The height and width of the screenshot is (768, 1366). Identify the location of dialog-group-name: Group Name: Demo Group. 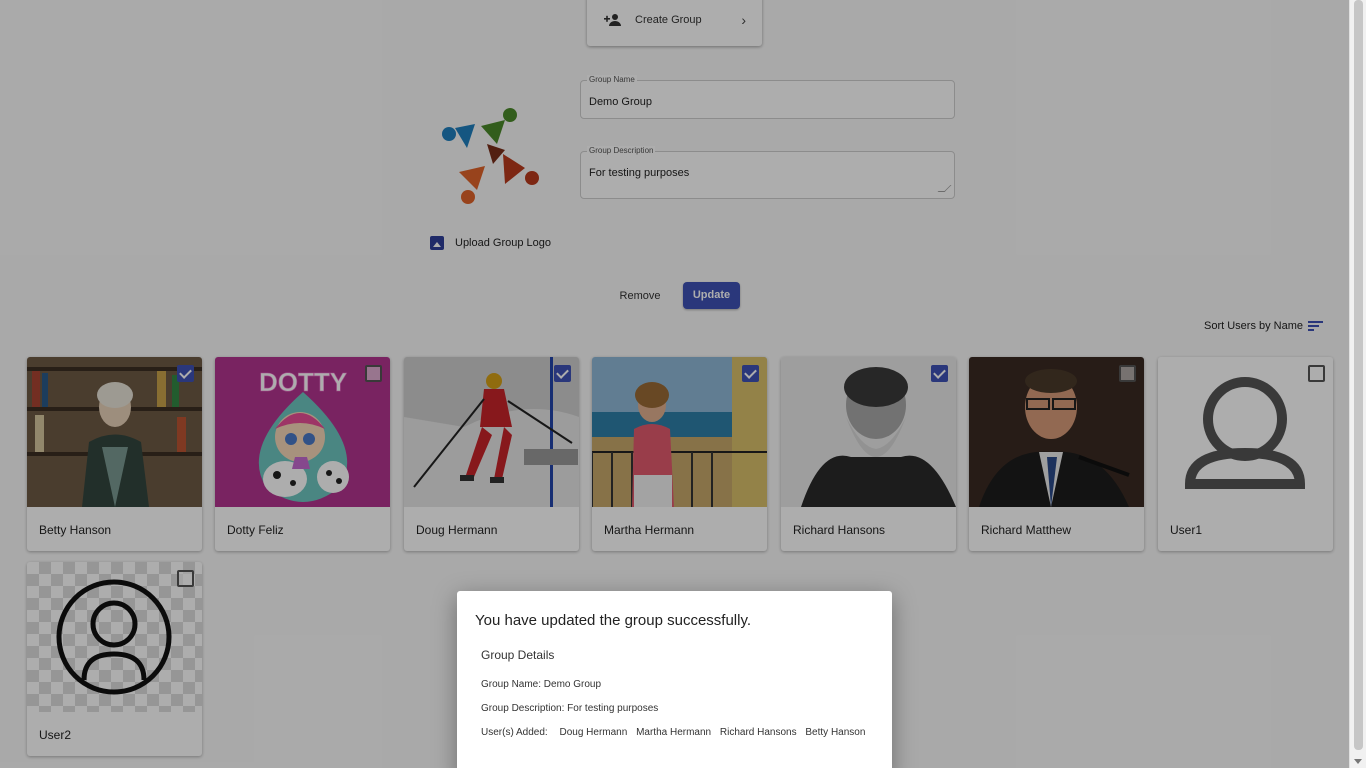
(541, 684).